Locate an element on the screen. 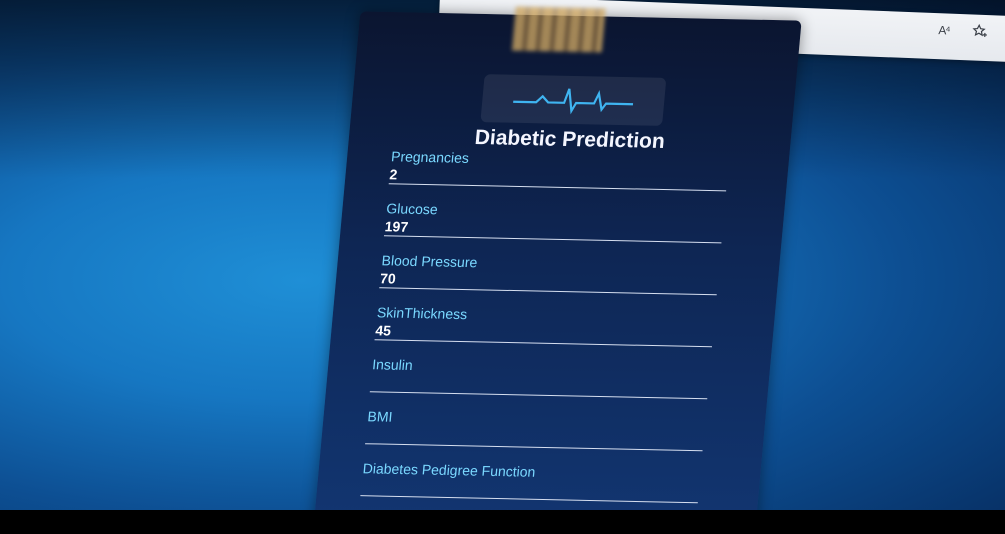 The image size is (1005, 534). field-diabetes-pedigree: Diabetes Pedigree Function is located at coordinates (531, 485).